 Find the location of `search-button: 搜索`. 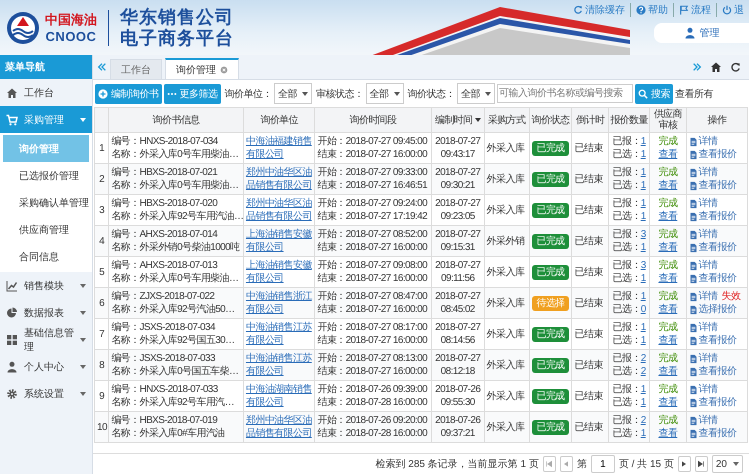

search-button: 搜索 is located at coordinates (654, 94).